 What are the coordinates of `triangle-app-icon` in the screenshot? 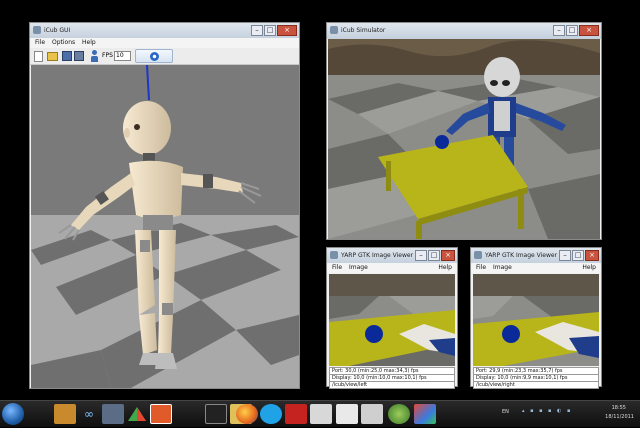 It's located at (137, 414).